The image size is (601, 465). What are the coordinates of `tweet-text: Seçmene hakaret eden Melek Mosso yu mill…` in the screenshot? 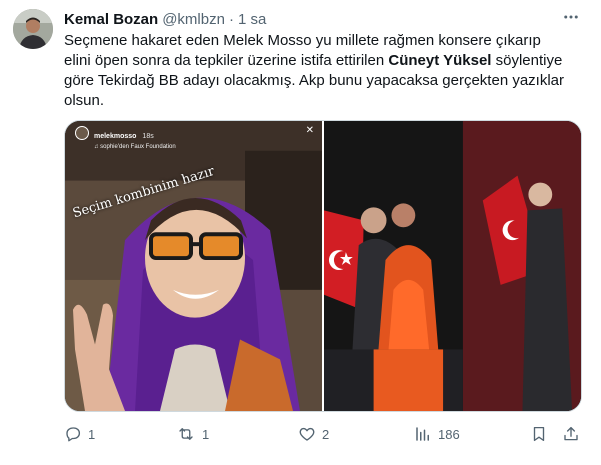 It's located at (324, 71).